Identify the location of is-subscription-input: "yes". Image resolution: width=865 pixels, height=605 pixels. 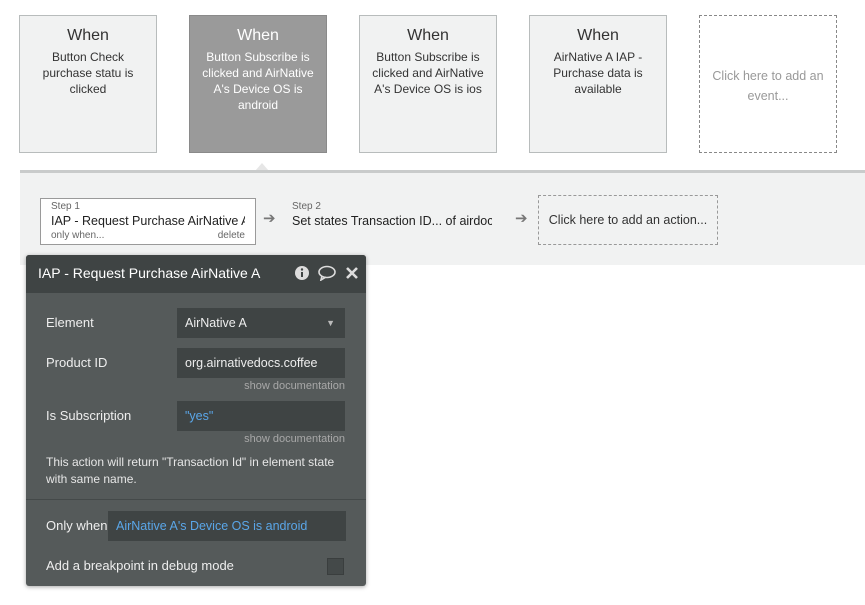
(261, 416).